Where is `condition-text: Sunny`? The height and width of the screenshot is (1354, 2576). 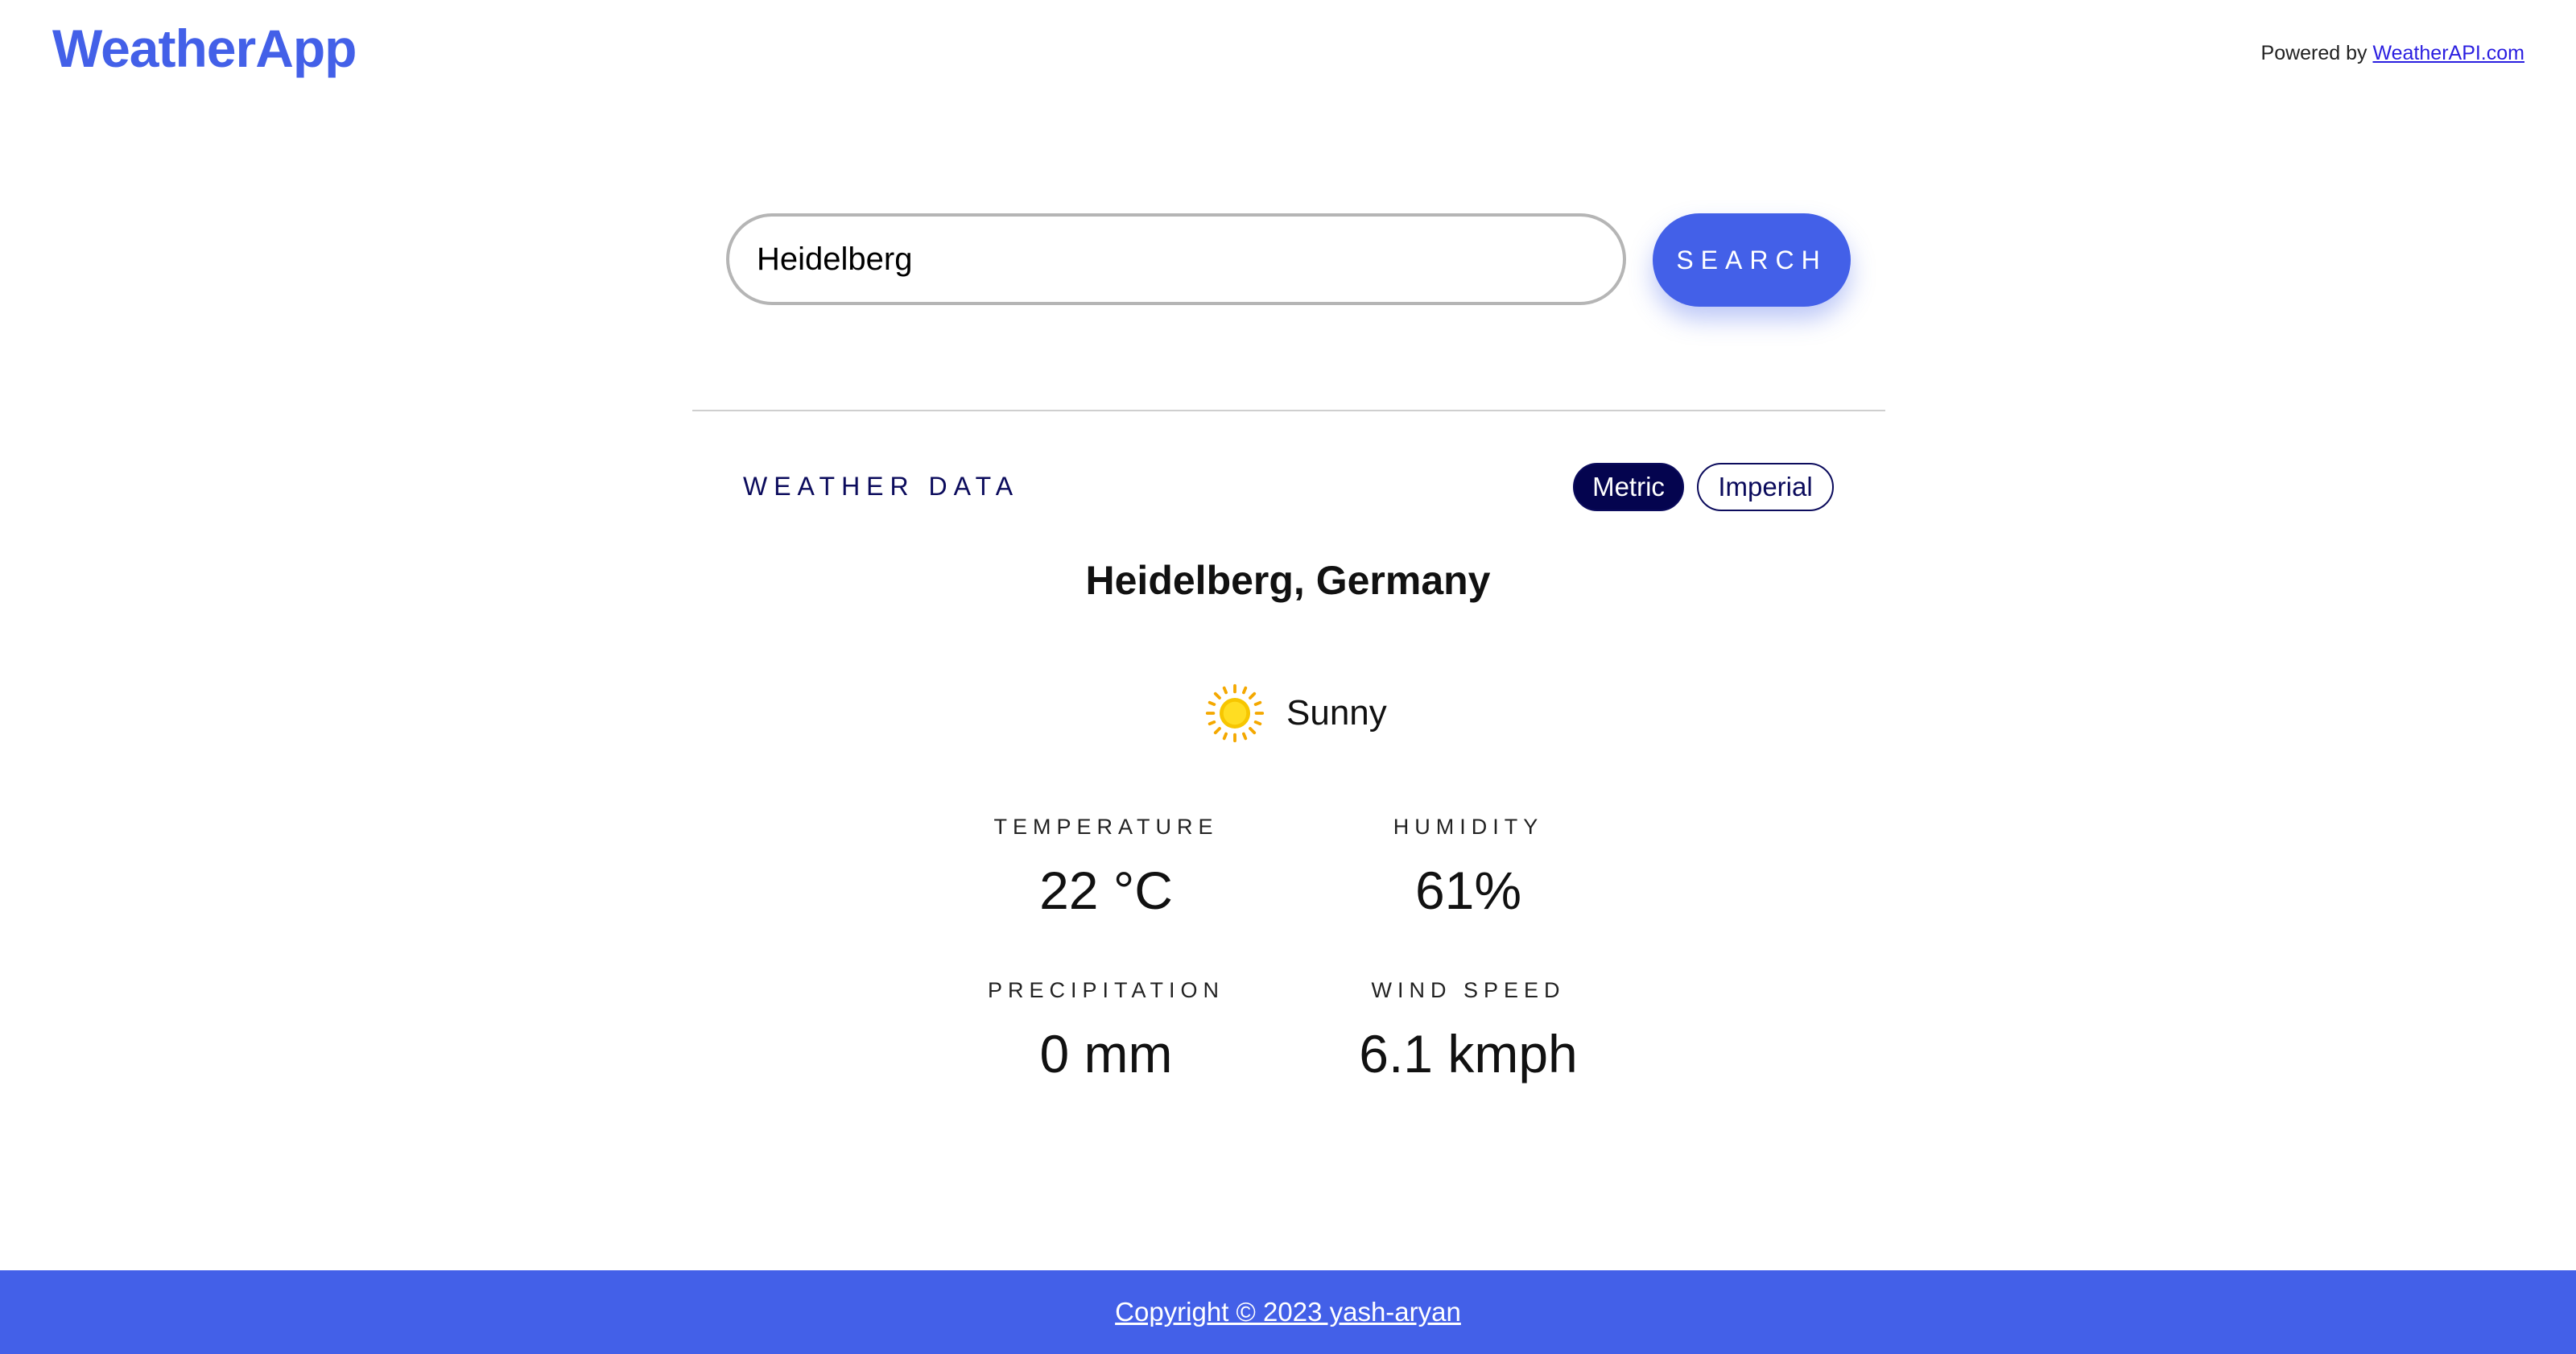 condition-text: Sunny is located at coordinates (1336, 713).